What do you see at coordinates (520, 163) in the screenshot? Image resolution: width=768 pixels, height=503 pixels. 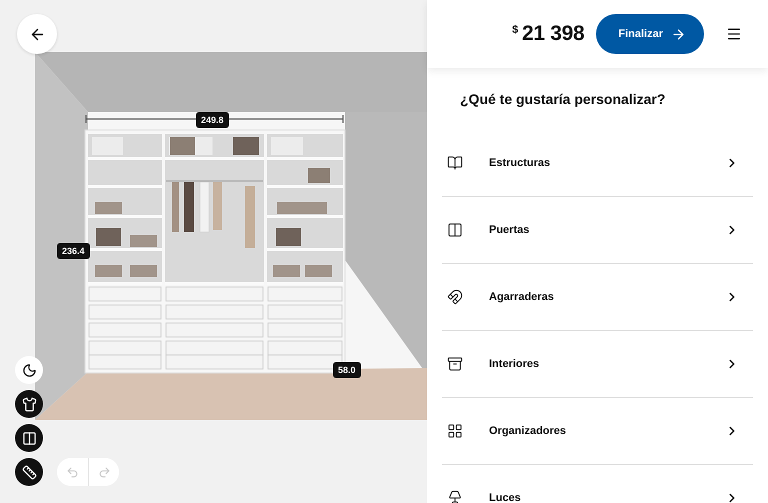 I see `category-label: Estructuras` at bounding box center [520, 163].